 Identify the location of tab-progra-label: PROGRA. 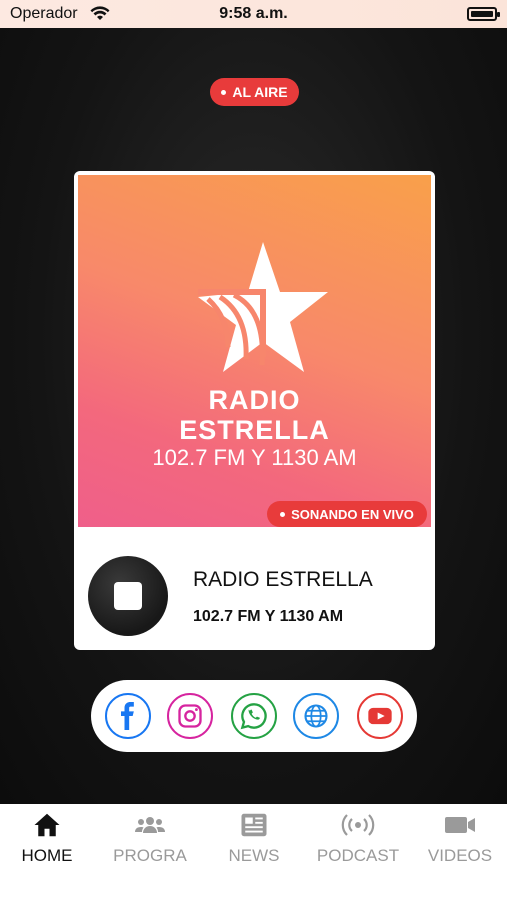
(150, 855).